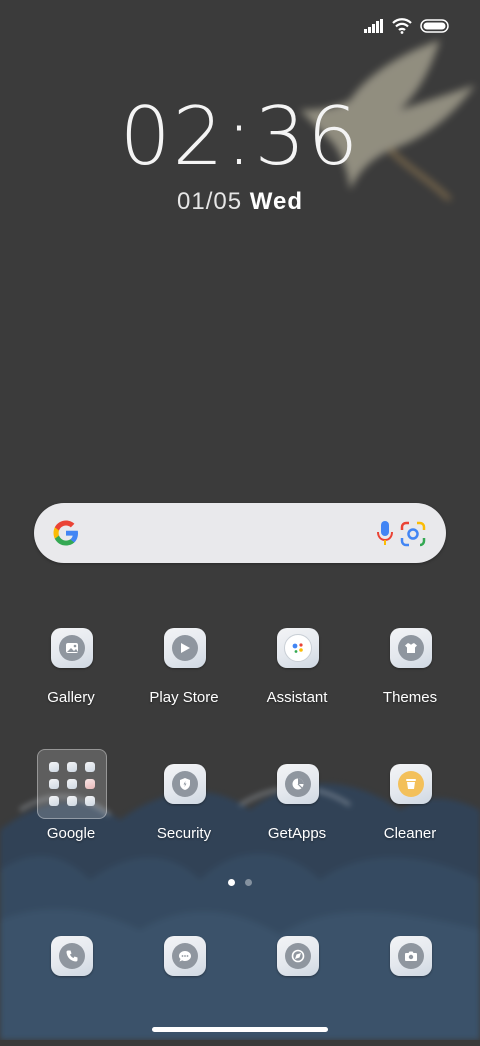  What do you see at coordinates (434, 26) in the screenshot?
I see `battery-icon` at bounding box center [434, 26].